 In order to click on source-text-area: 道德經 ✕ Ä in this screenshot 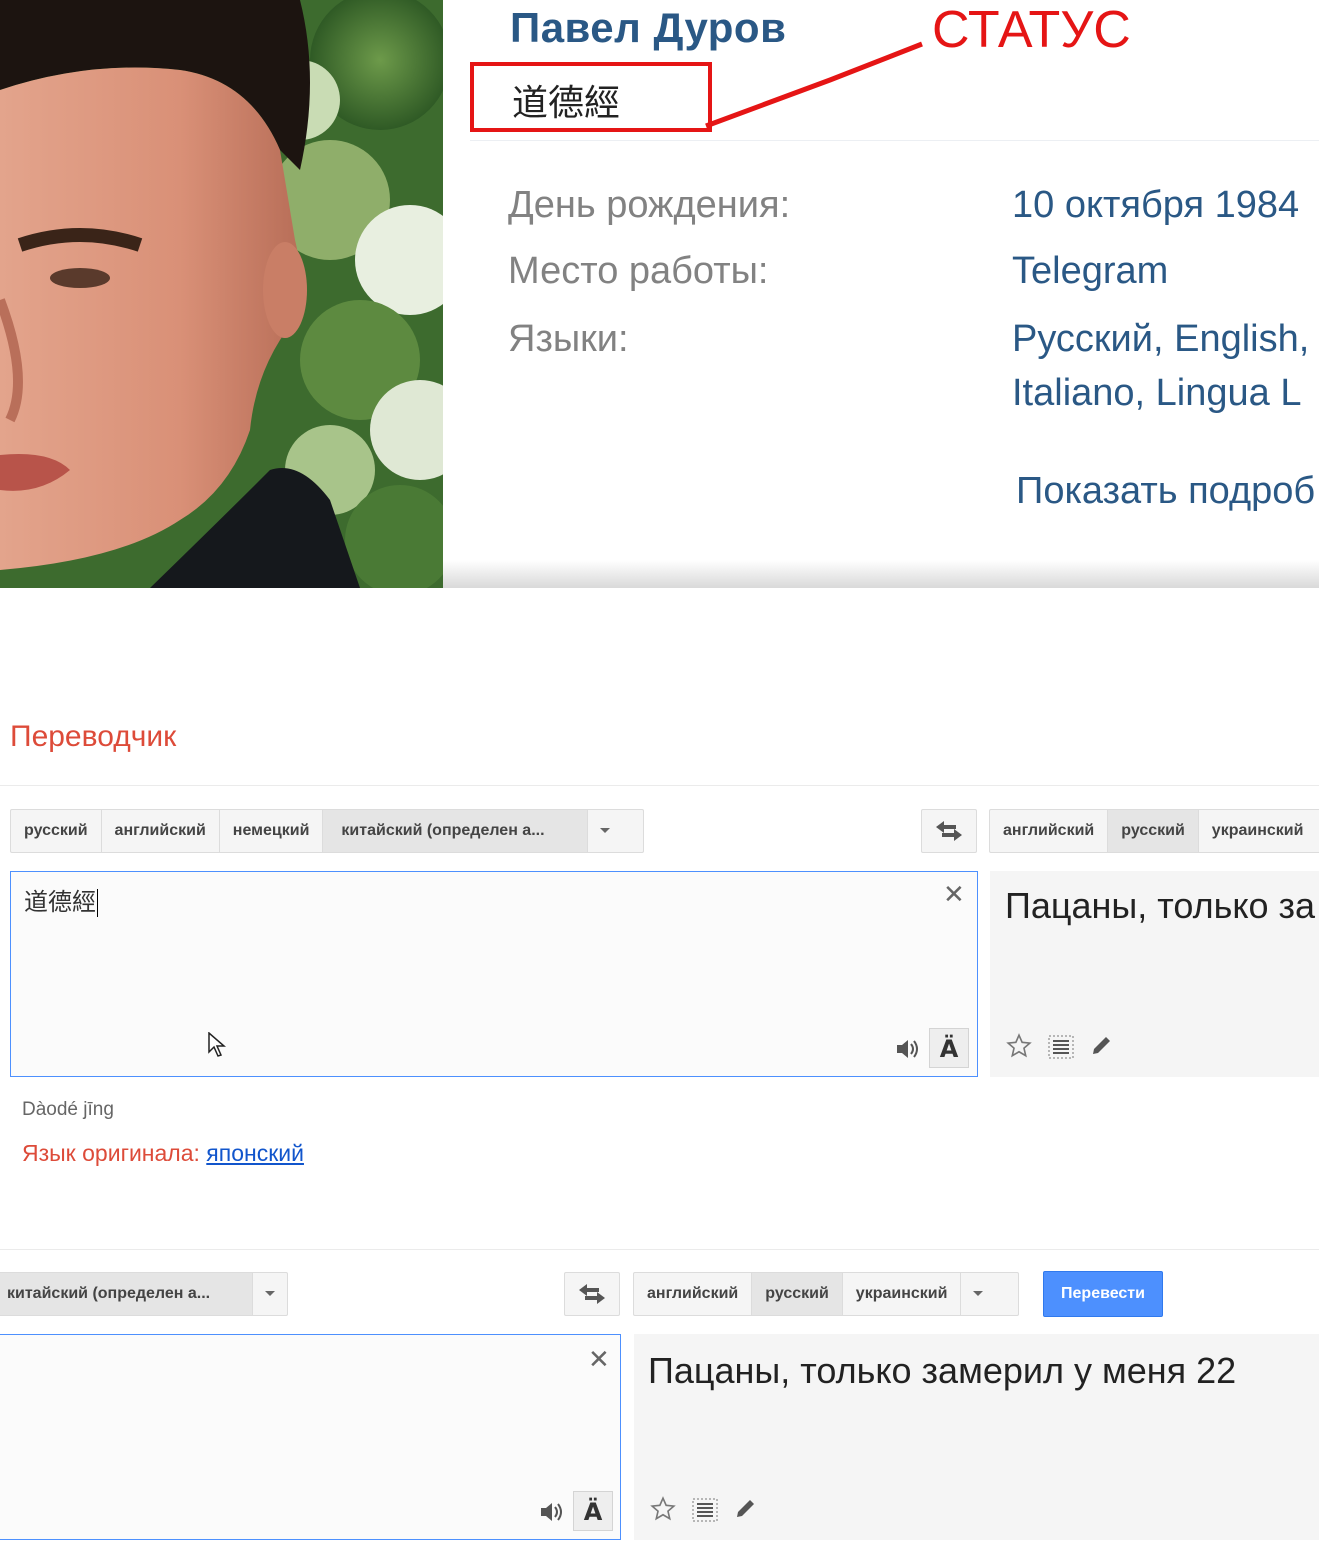, I will do `click(494, 974)`.